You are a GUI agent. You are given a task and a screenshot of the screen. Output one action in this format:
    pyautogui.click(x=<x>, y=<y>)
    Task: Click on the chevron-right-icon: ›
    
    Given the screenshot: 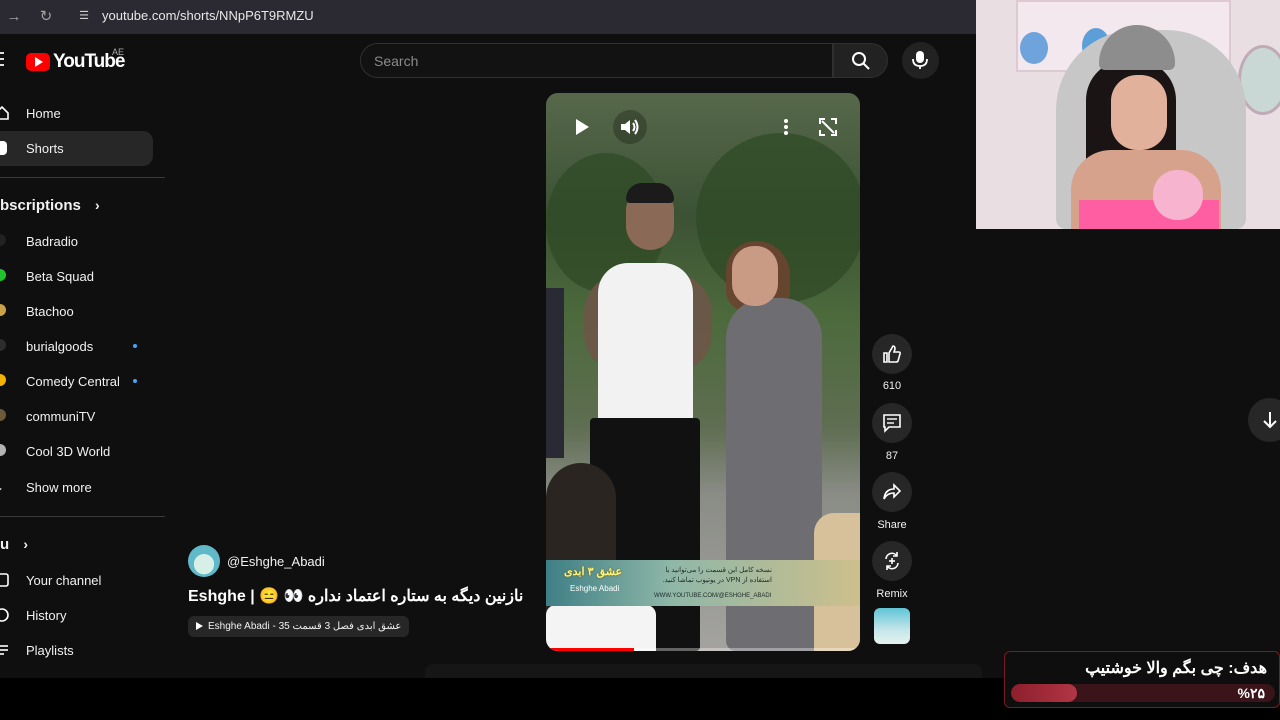 What is the action you would take?
    pyautogui.click(x=97, y=205)
    